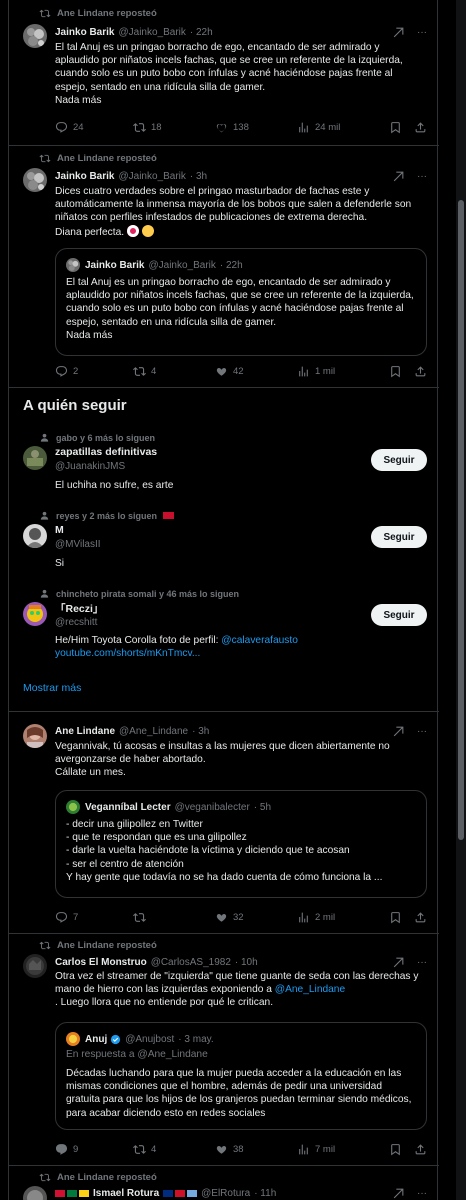 The height and width of the screenshot is (1200, 466). Describe the element at coordinates (106, 452) in the screenshot. I see `account-name: zapatillas definitivas` at that location.